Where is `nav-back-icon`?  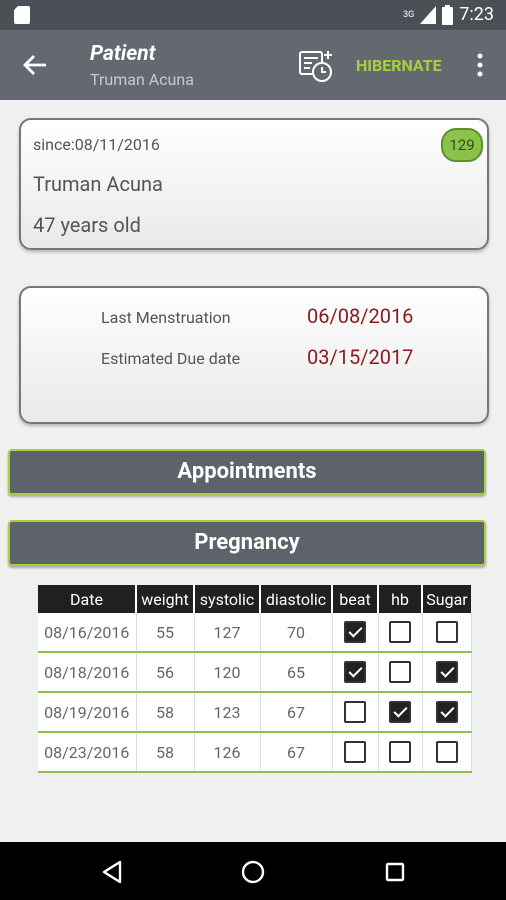 nav-back-icon is located at coordinates (112, 872).